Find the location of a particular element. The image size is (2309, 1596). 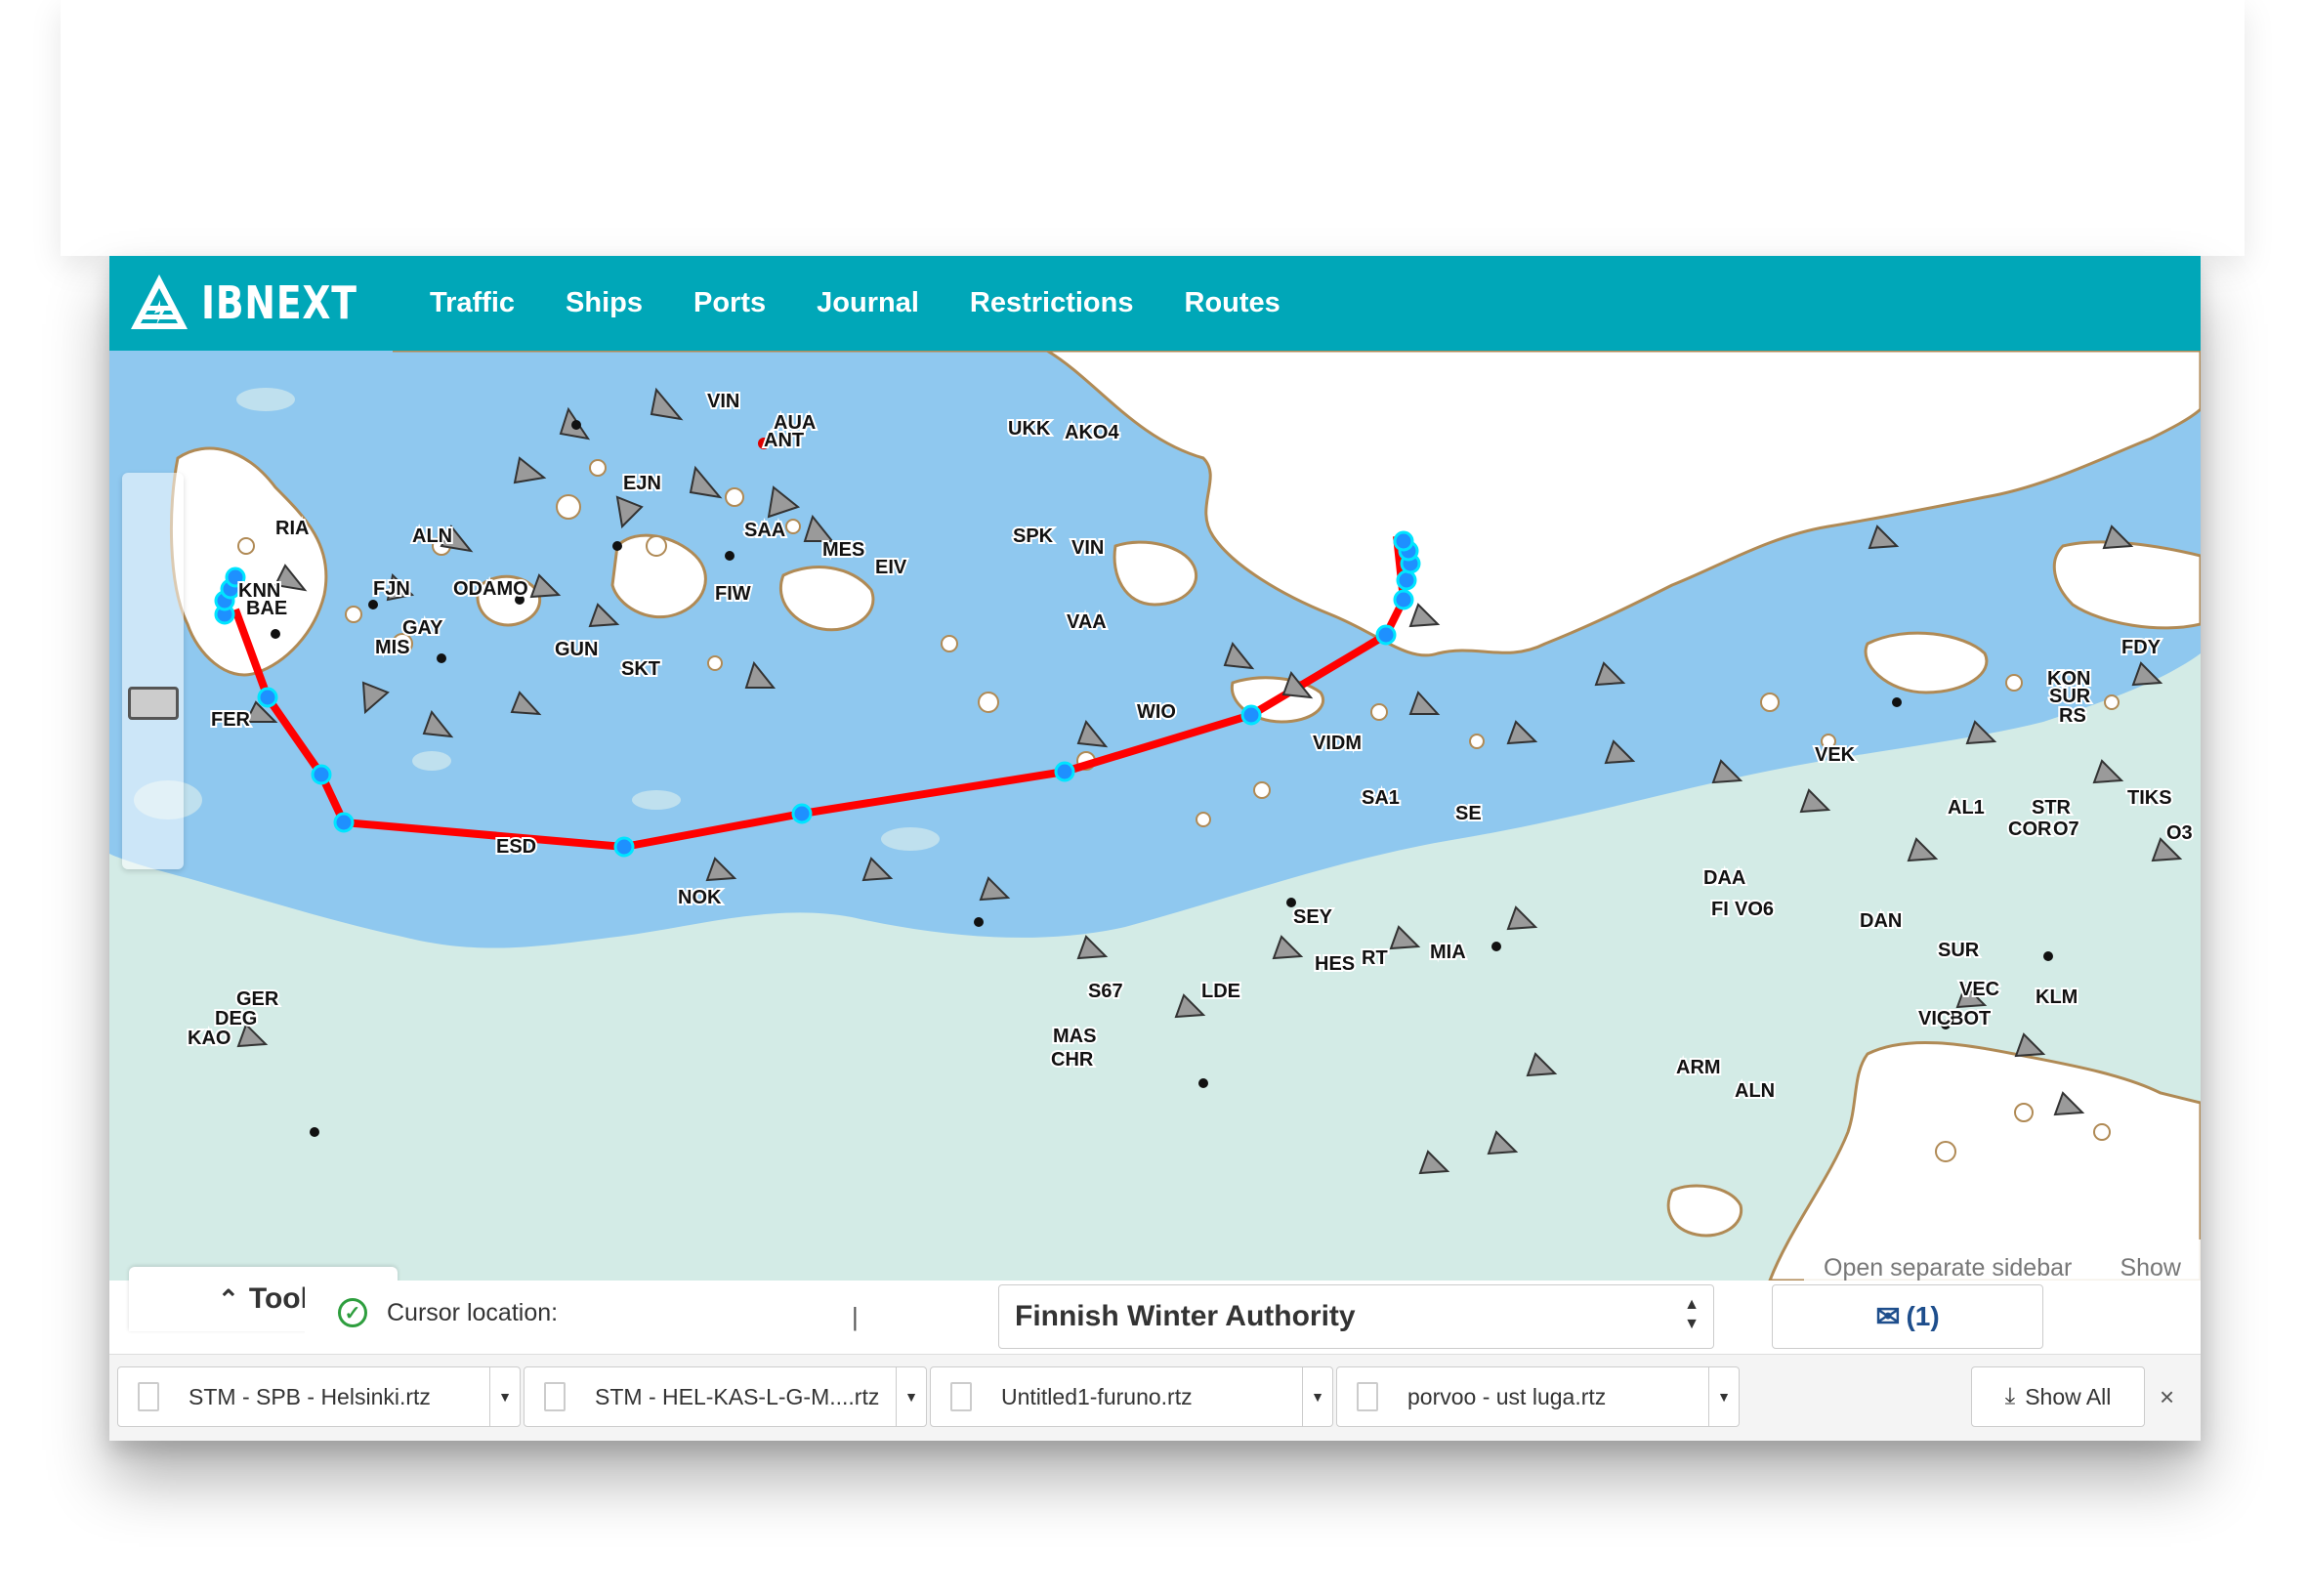

ship-label: EIV is located at coordinates (891, 567).